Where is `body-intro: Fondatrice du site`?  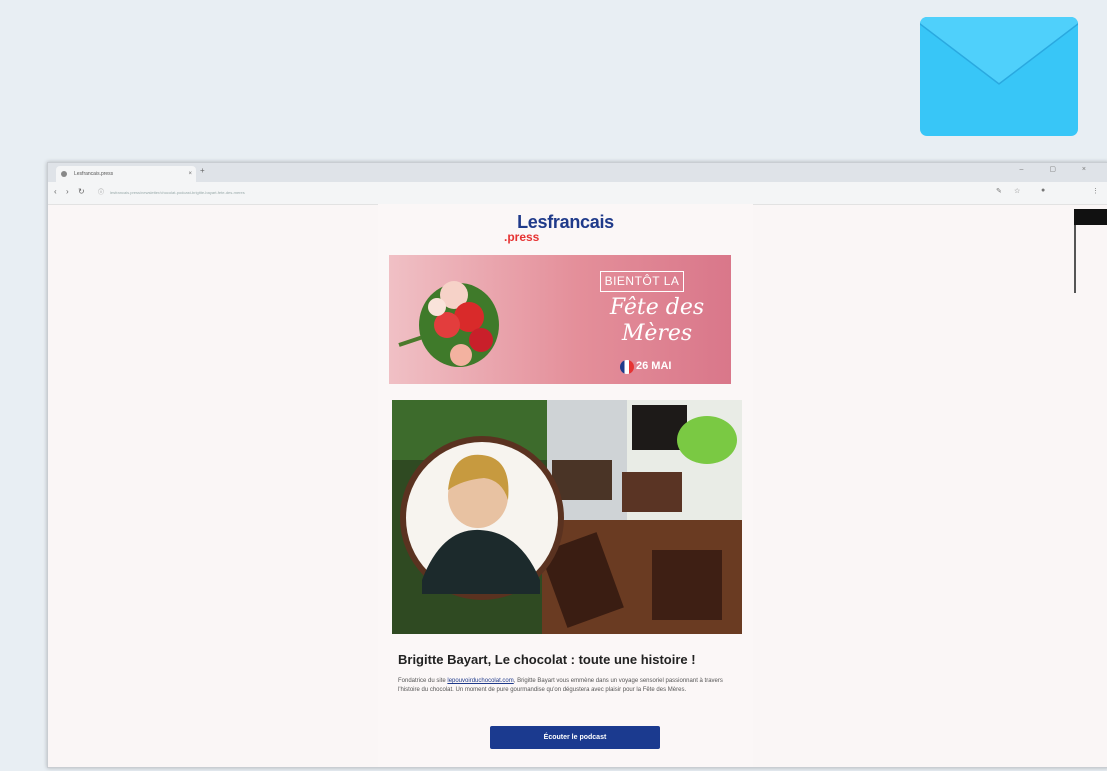
body-intro: Fondatrice du site is located at coordinates (422, 681).